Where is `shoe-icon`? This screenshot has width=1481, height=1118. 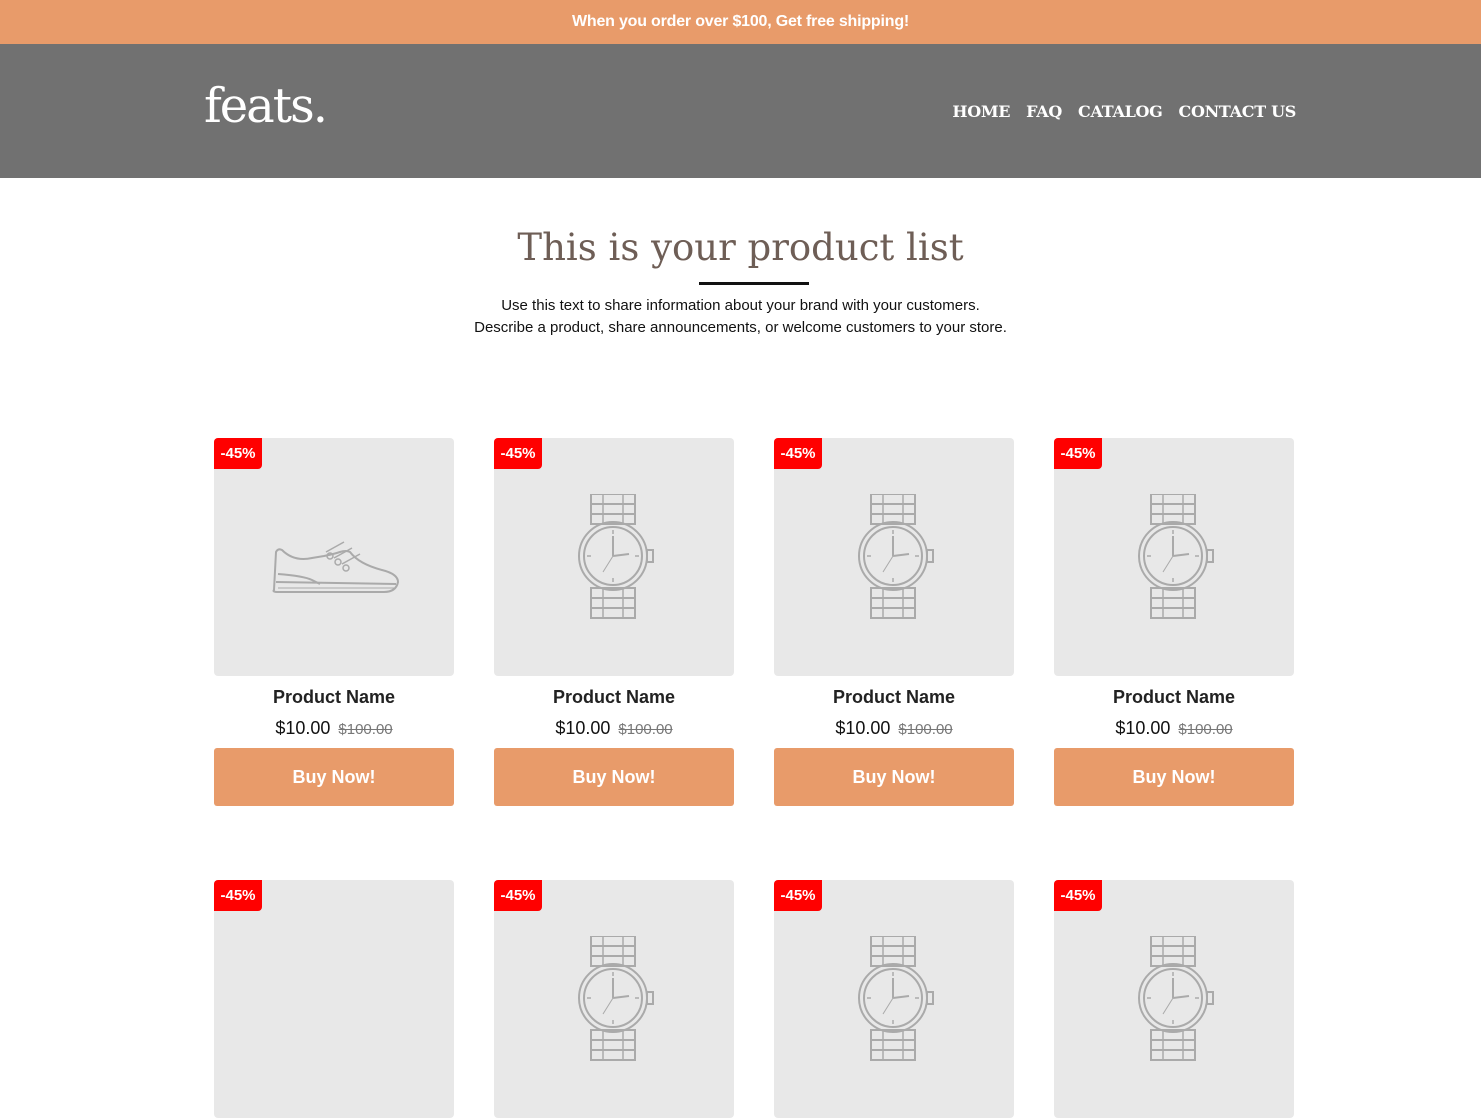 shoe-icon is located at coordinates (335, 567).